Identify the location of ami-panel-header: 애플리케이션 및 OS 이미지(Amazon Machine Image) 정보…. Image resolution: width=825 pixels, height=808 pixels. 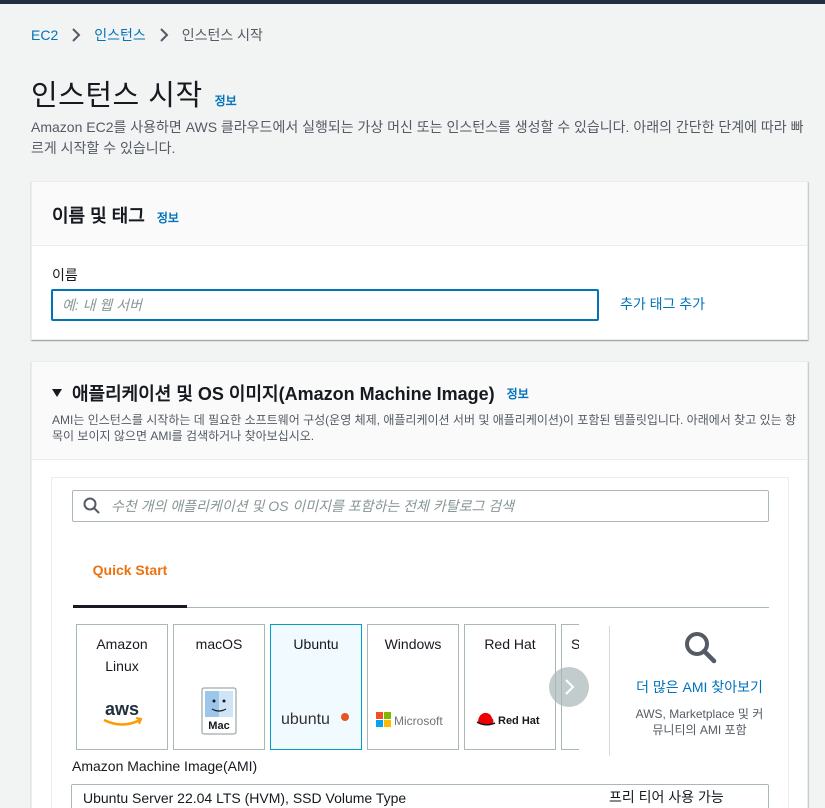
(419, 411).